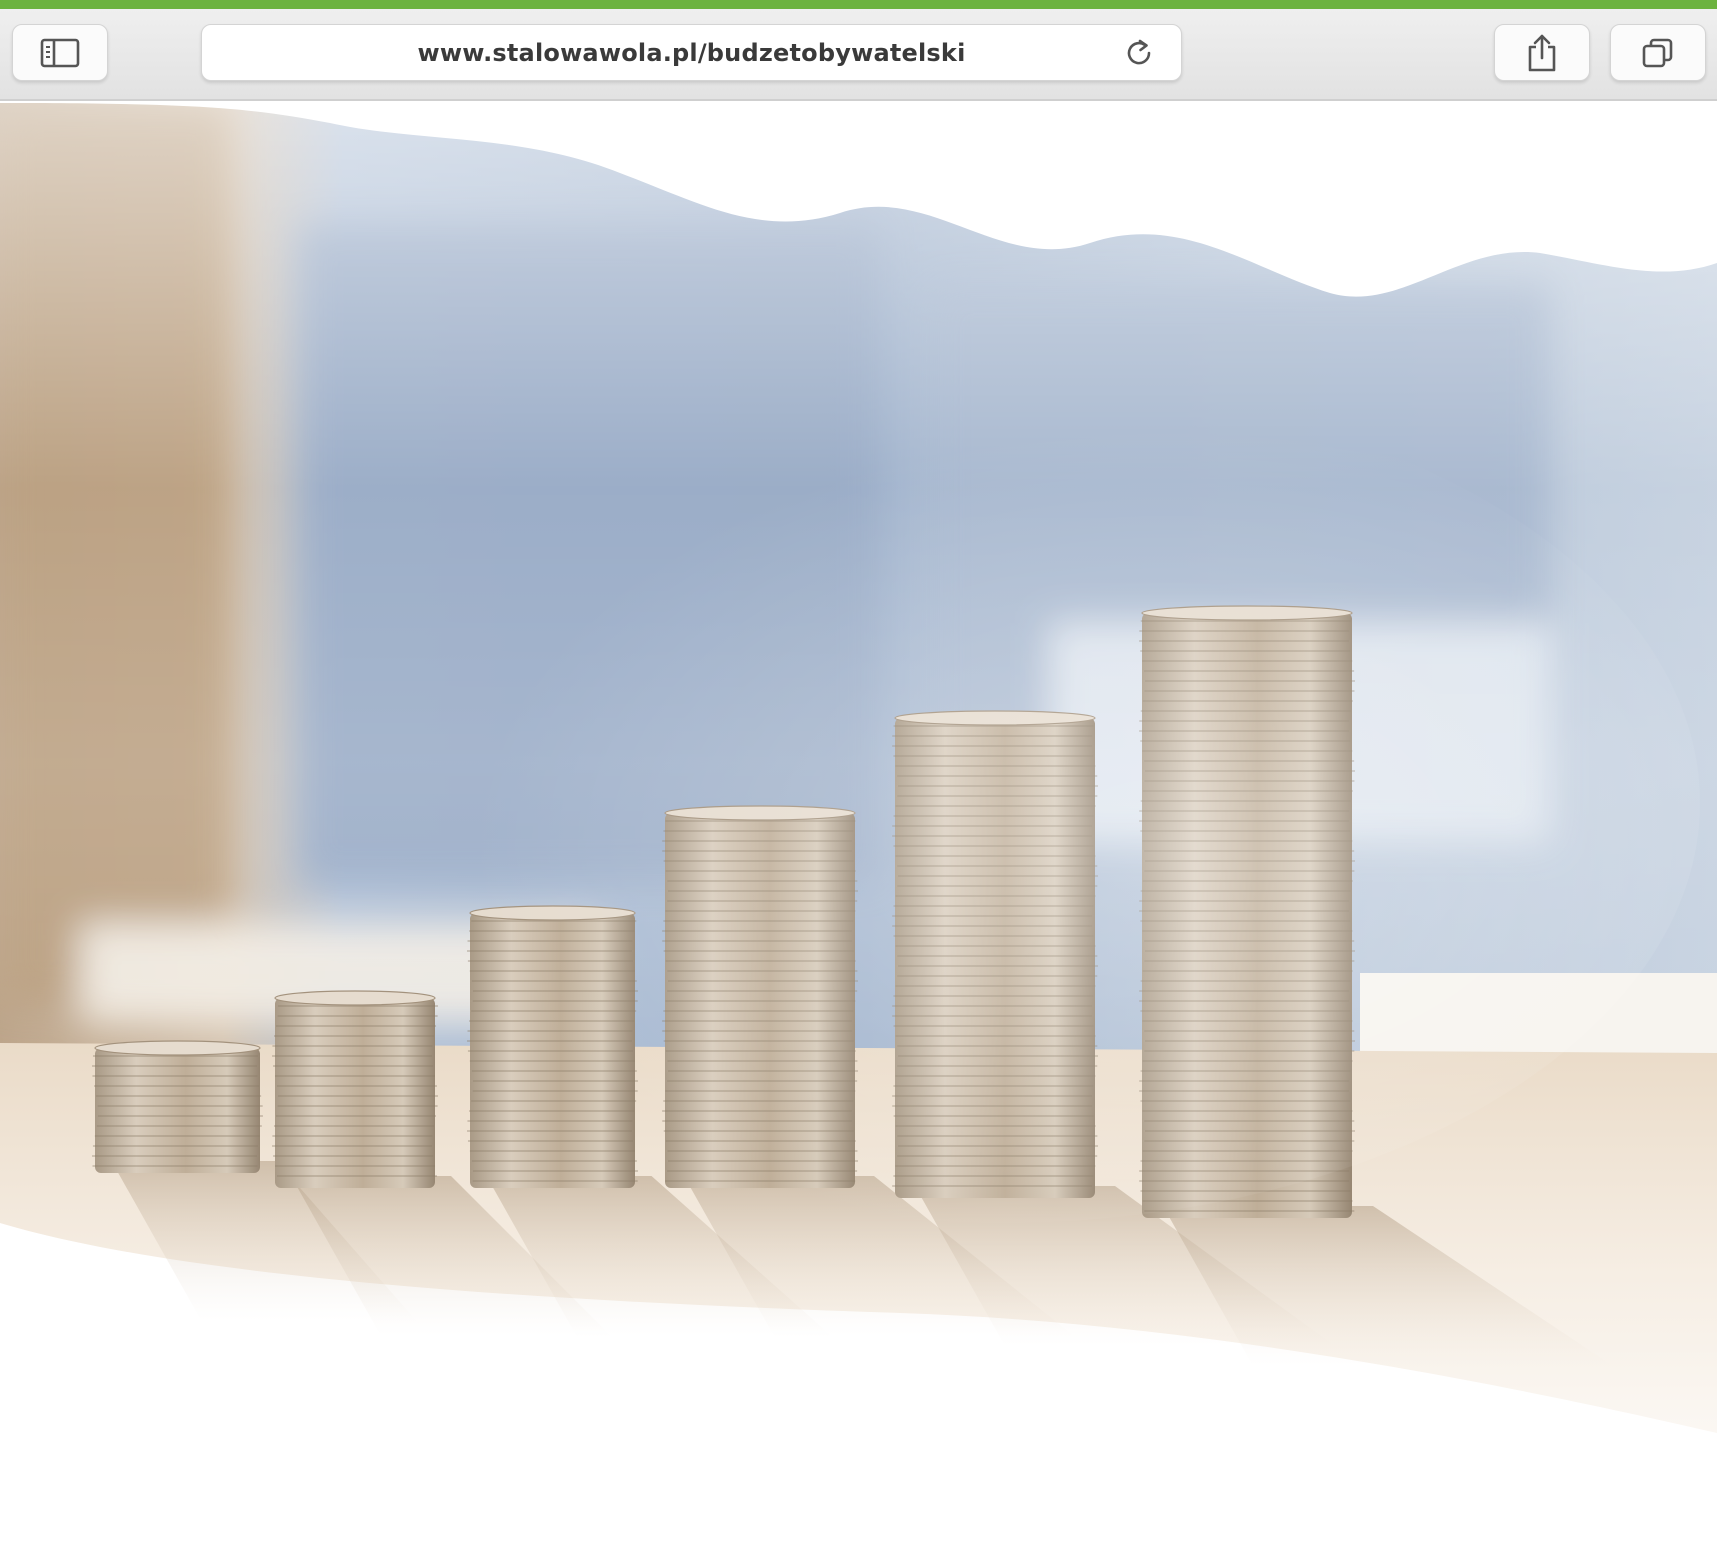 The width and height of the screenshot is (1717, 1560). I want to click on url-text: www.stalowawola.pl/budzetobywatelski, so click(691, 53).